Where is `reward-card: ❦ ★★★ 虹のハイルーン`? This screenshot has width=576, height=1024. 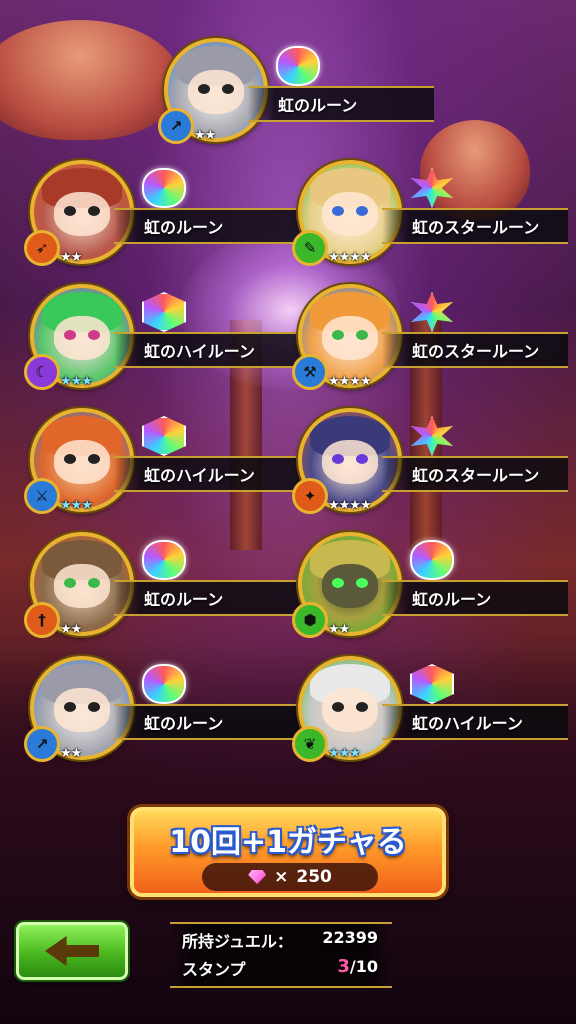 reward-card: ❦ ★★★ 虹のハイルーン is located at coordinates (430, 716).